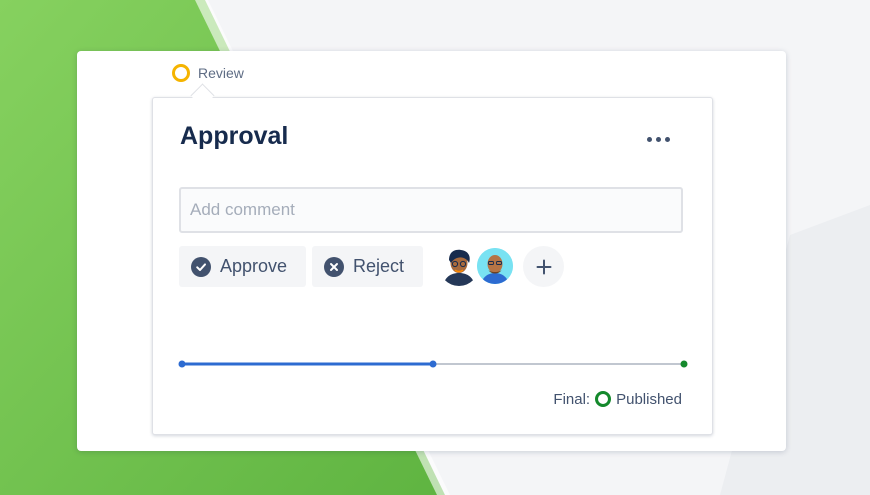  I want to click on comment-input, so click(431, 210).